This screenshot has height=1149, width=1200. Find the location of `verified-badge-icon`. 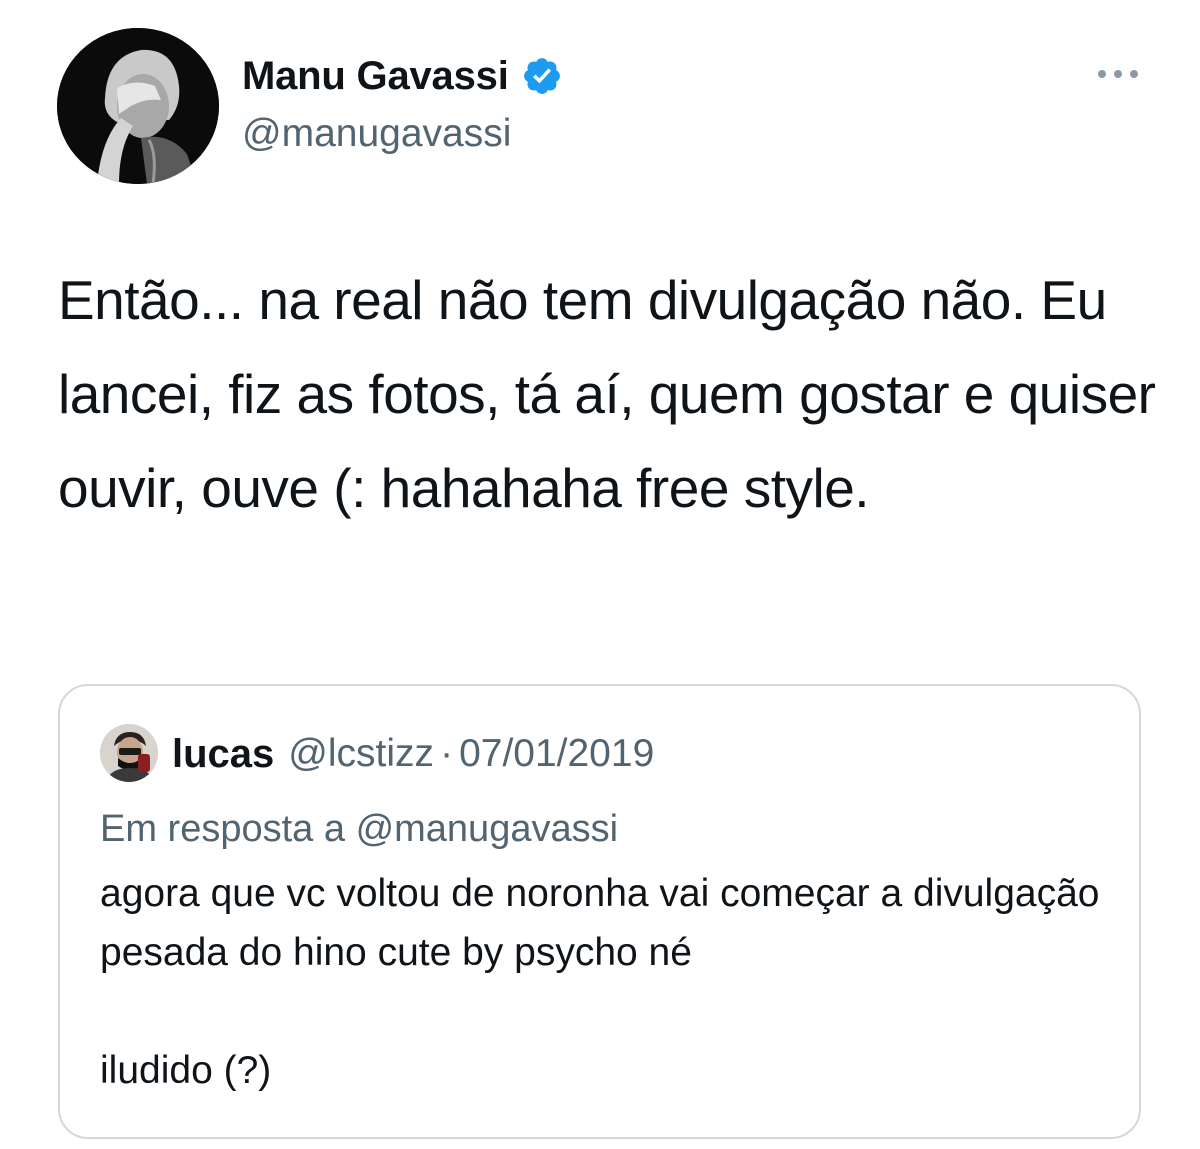

verified-badge-icon is located at coordinates (542, 76).